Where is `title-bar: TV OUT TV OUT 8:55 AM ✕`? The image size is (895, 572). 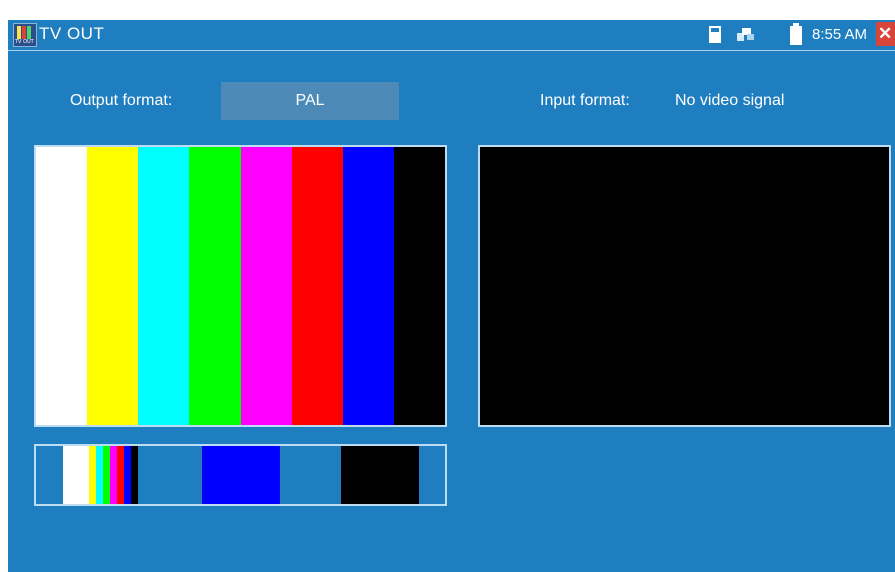
title-bar: TV OUT TV OUT 8:55 AM ✕ is located at coordinates (451, 35).